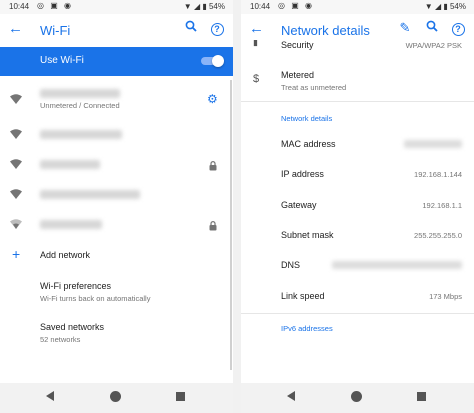 The width and height of the screenshot is (474, 413). Describe the element at coordinates (325, 30) in the screenshot. I see `page-title: Network details` at that location.